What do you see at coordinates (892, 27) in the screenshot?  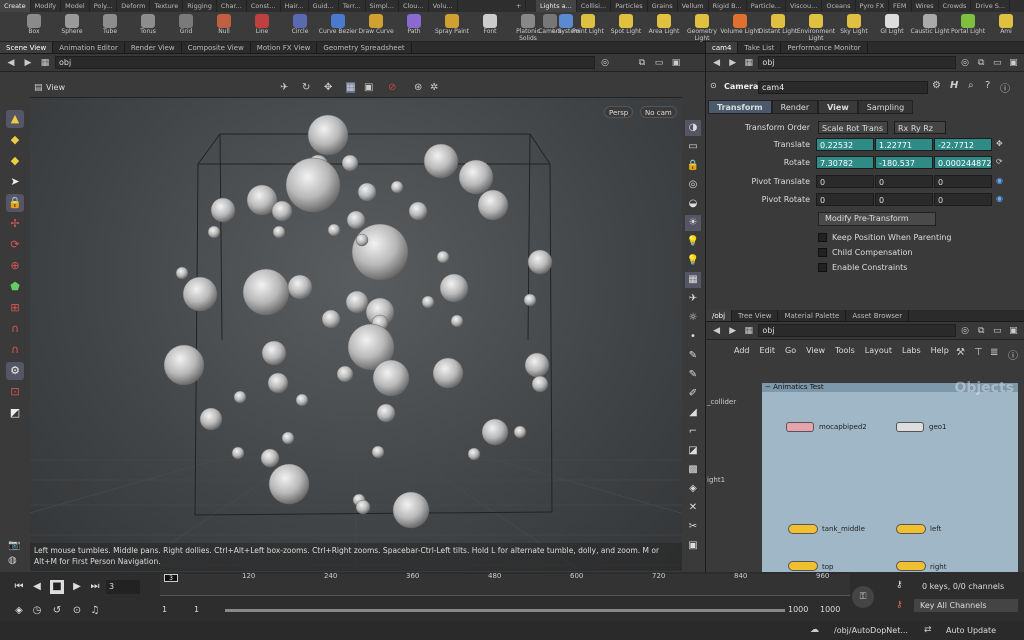 I see `shelf-tool-right-9: GI Light` at bounding box center [892, 27].